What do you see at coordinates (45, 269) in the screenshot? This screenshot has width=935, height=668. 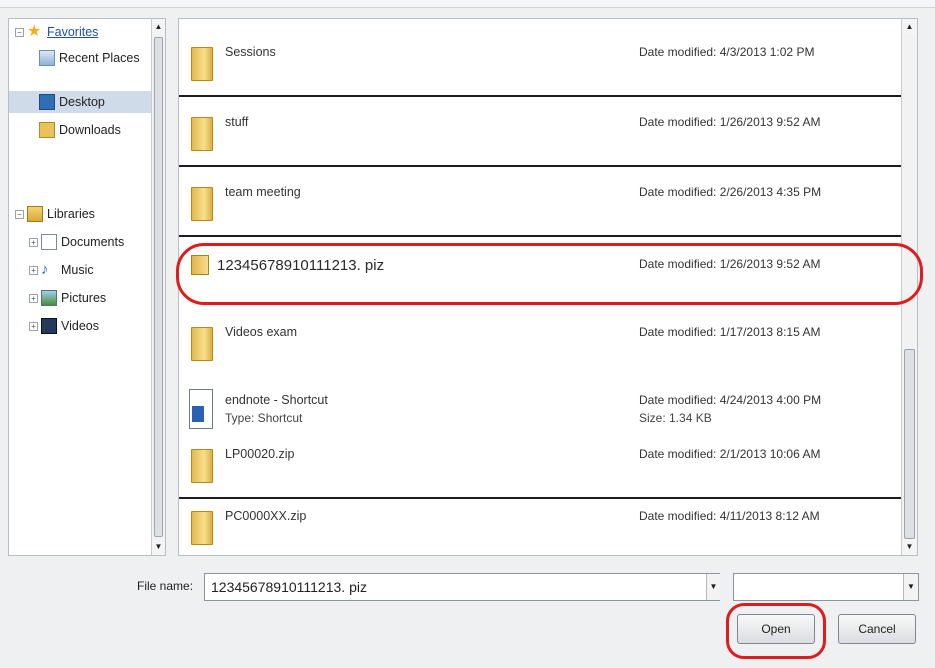 I see `music-note-icon: ♪` at bounding box center [45, 269].